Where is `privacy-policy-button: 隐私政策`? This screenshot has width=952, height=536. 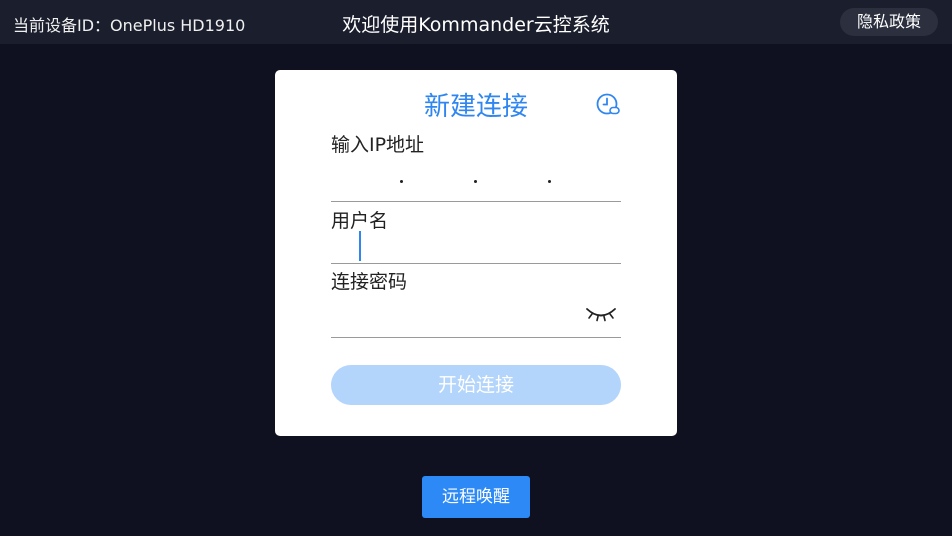
privacy-policy-button: 隐私政策 is located at coordinates (889, 22).